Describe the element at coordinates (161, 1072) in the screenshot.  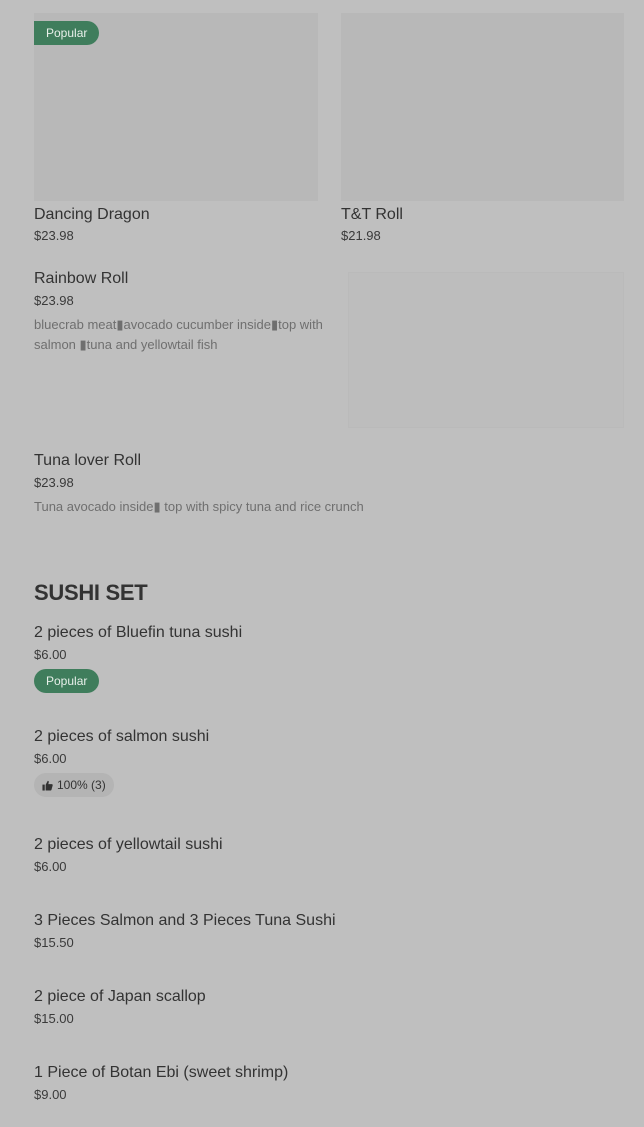
I see `dish-name: 1 Piece of Botan Ebi (sweet shrimp)` at that location.